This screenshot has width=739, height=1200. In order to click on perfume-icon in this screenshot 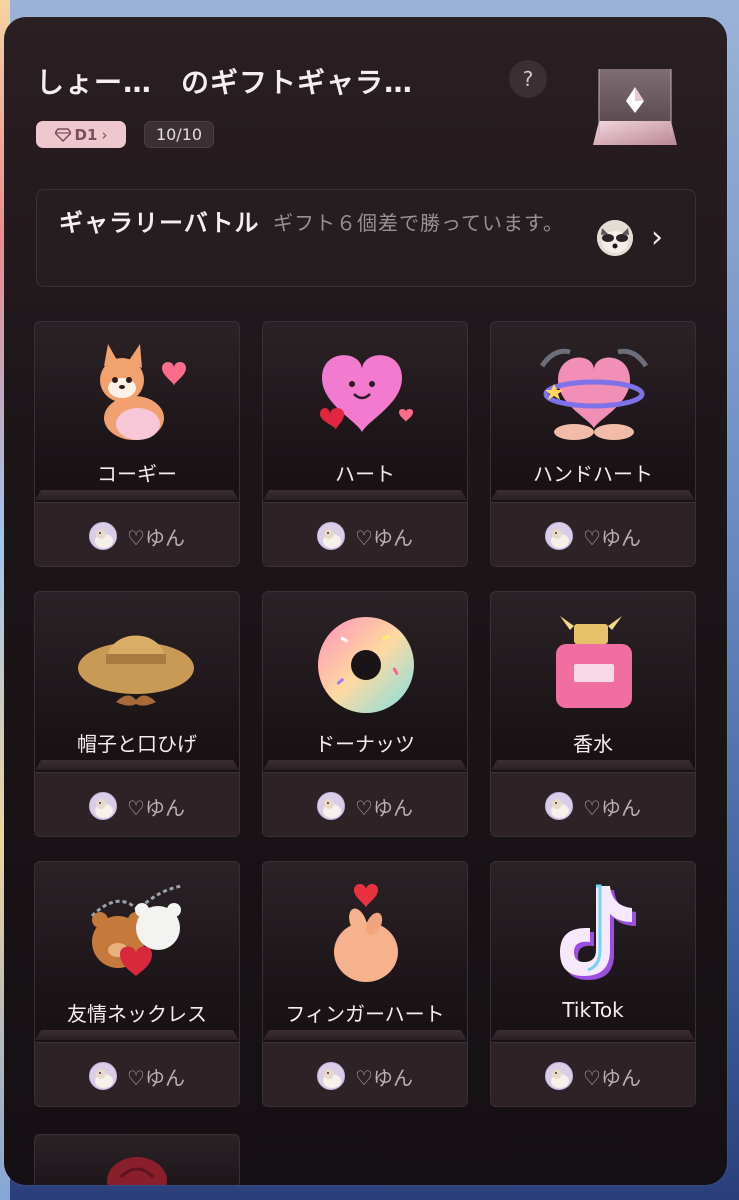, I will do `click(594, 662)`.